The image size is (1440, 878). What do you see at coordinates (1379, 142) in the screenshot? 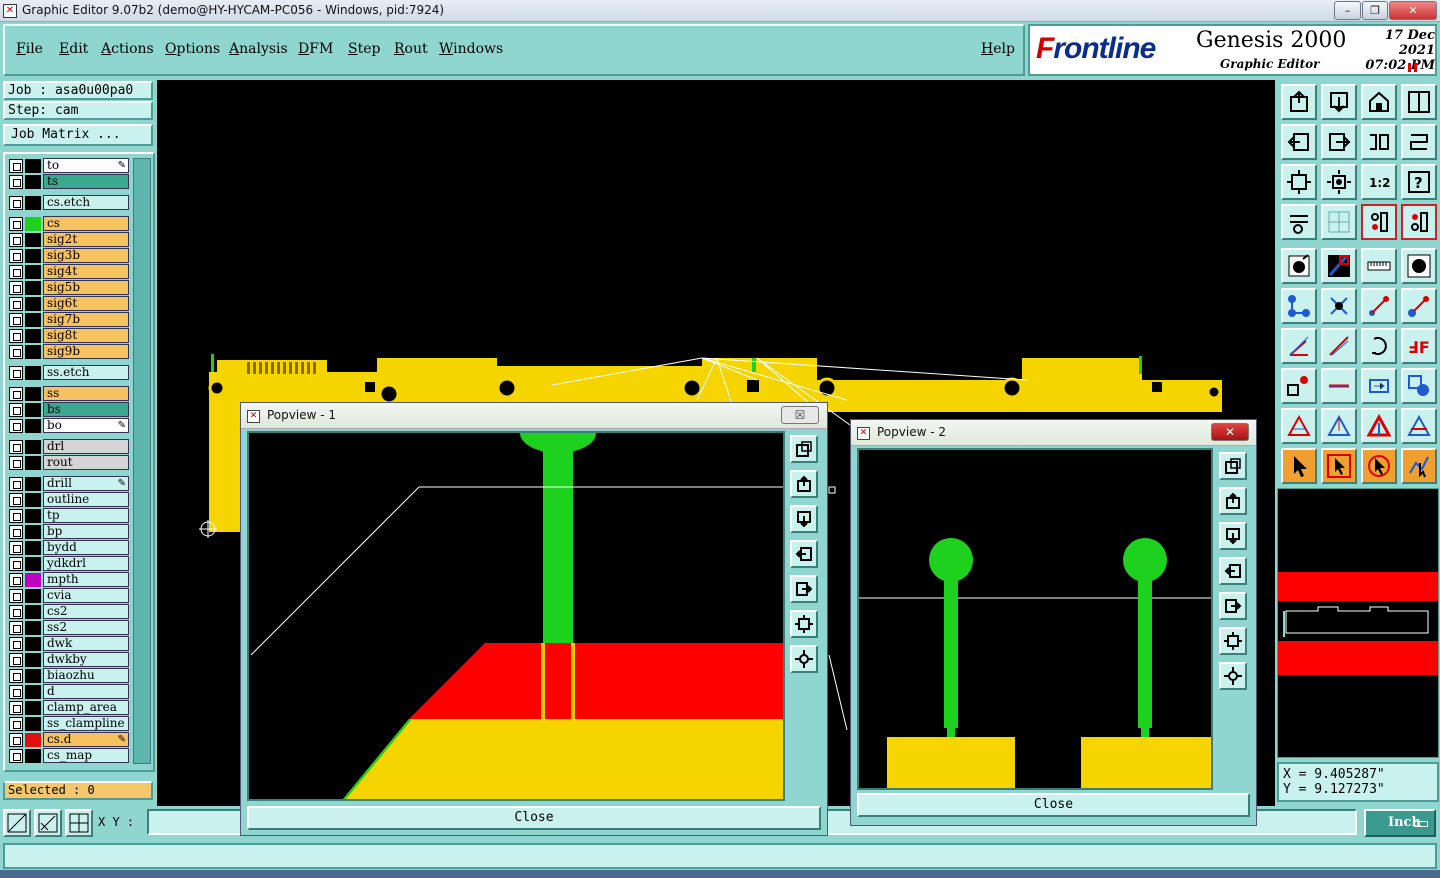
I see `mirror-button` at bounding box center [1379, 142].